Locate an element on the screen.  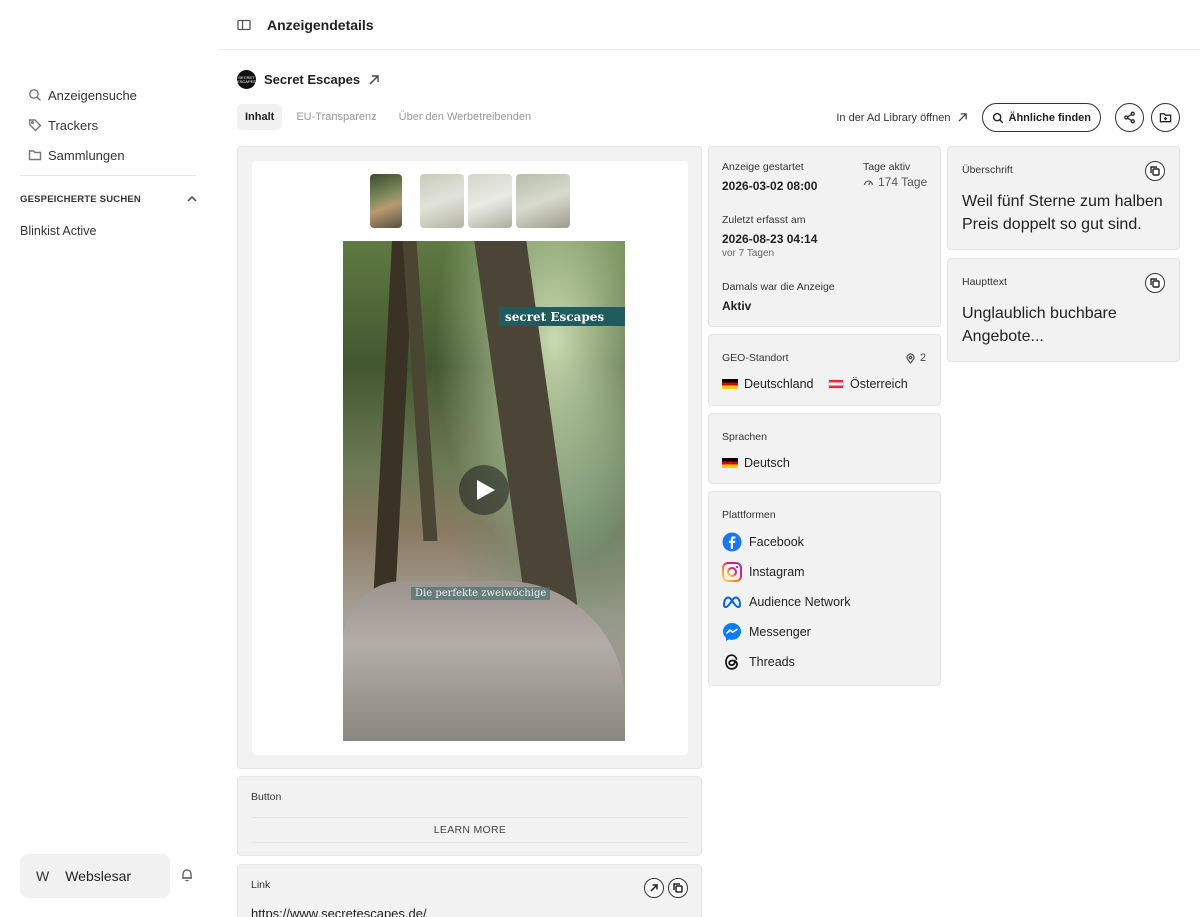
play-button is located at coordinates (484, 490).